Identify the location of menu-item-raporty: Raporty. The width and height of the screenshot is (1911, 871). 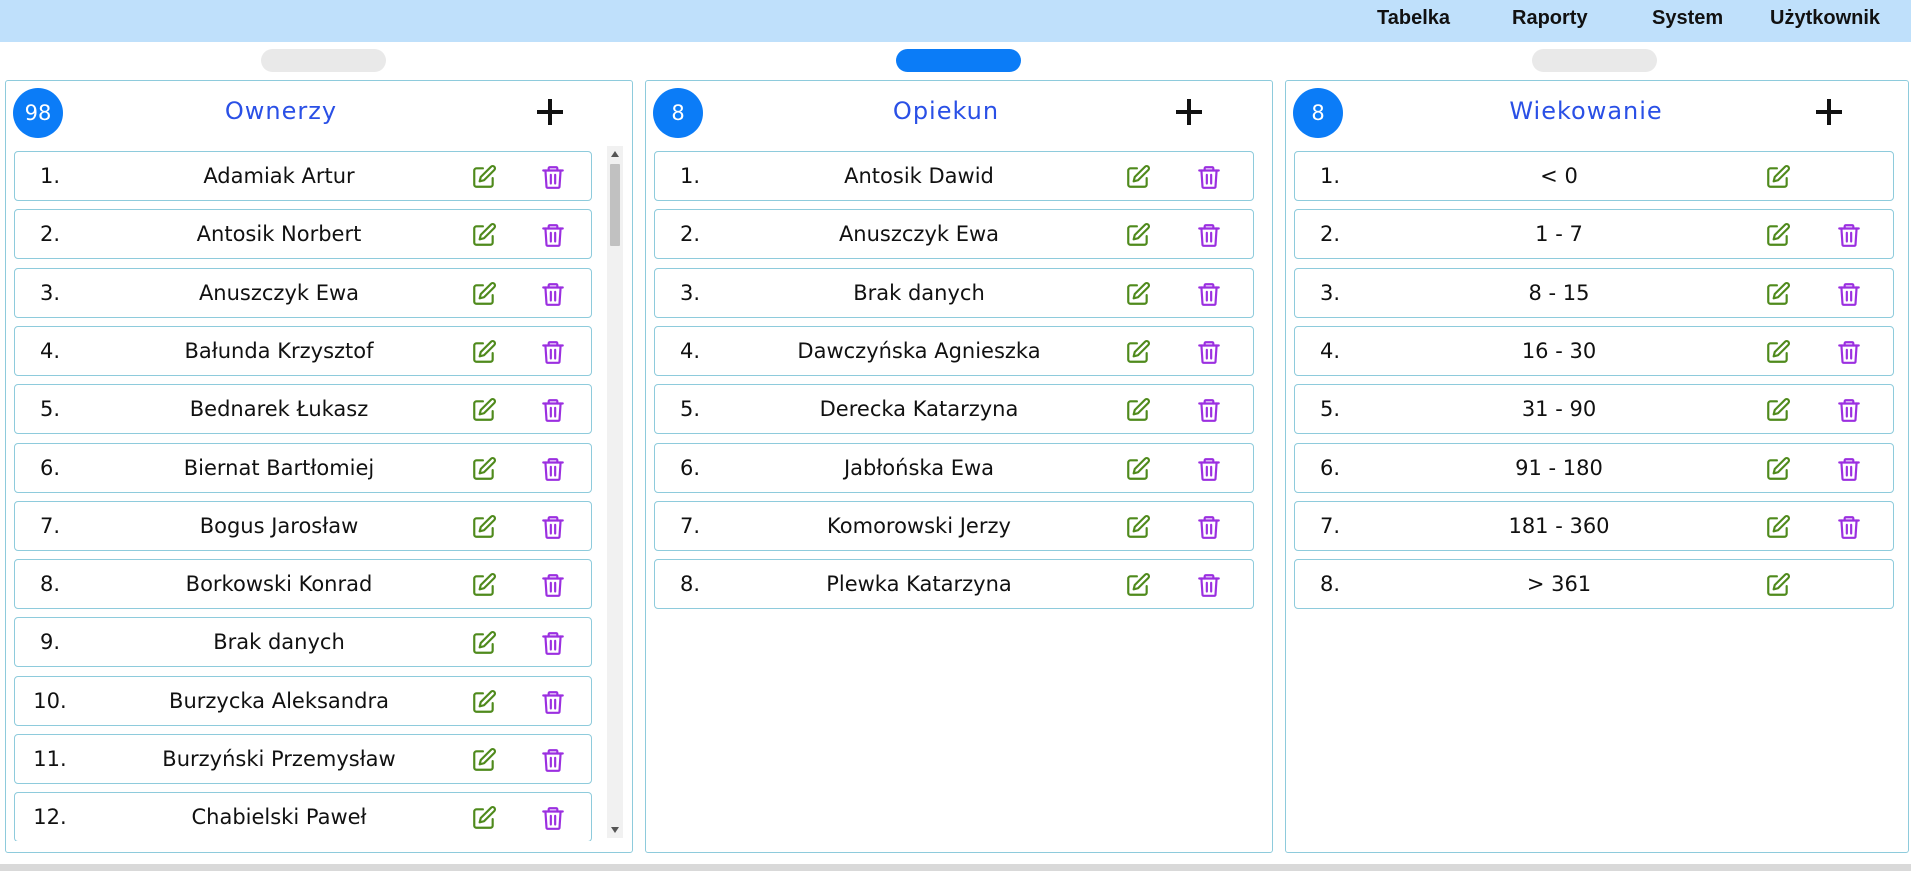
(1550, 18).